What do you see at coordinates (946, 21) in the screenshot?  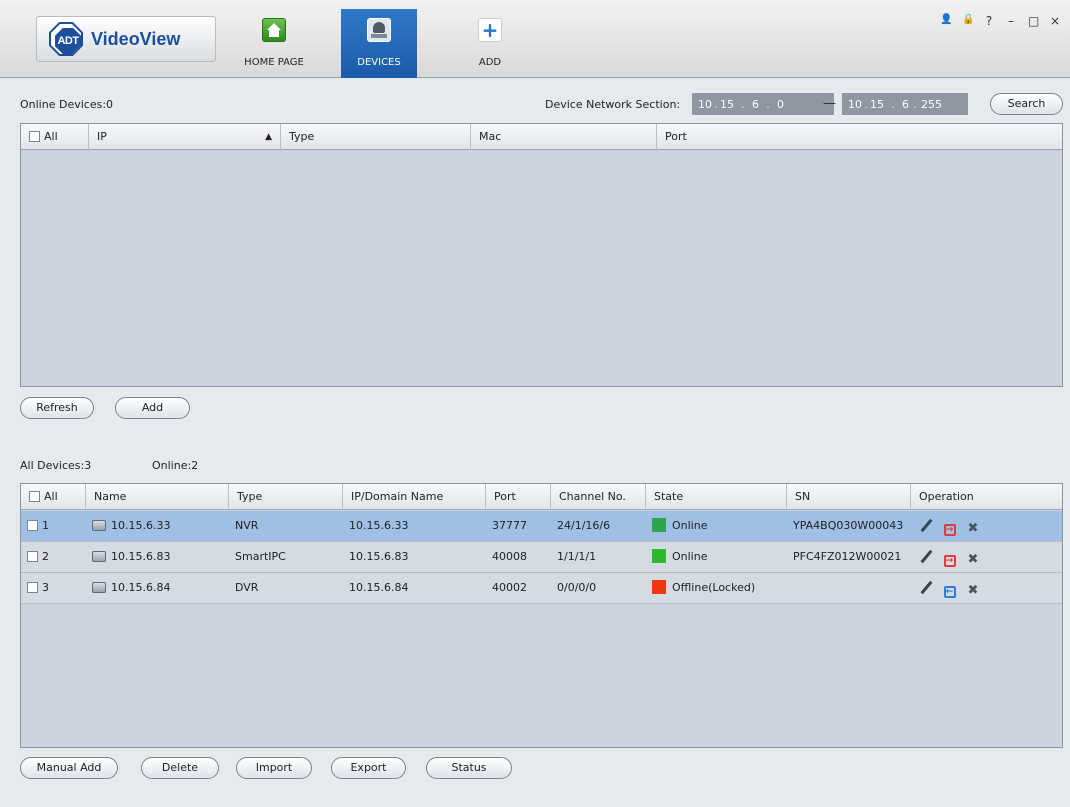 I see `user-icon: 👤` at bounding box center [946, 21].